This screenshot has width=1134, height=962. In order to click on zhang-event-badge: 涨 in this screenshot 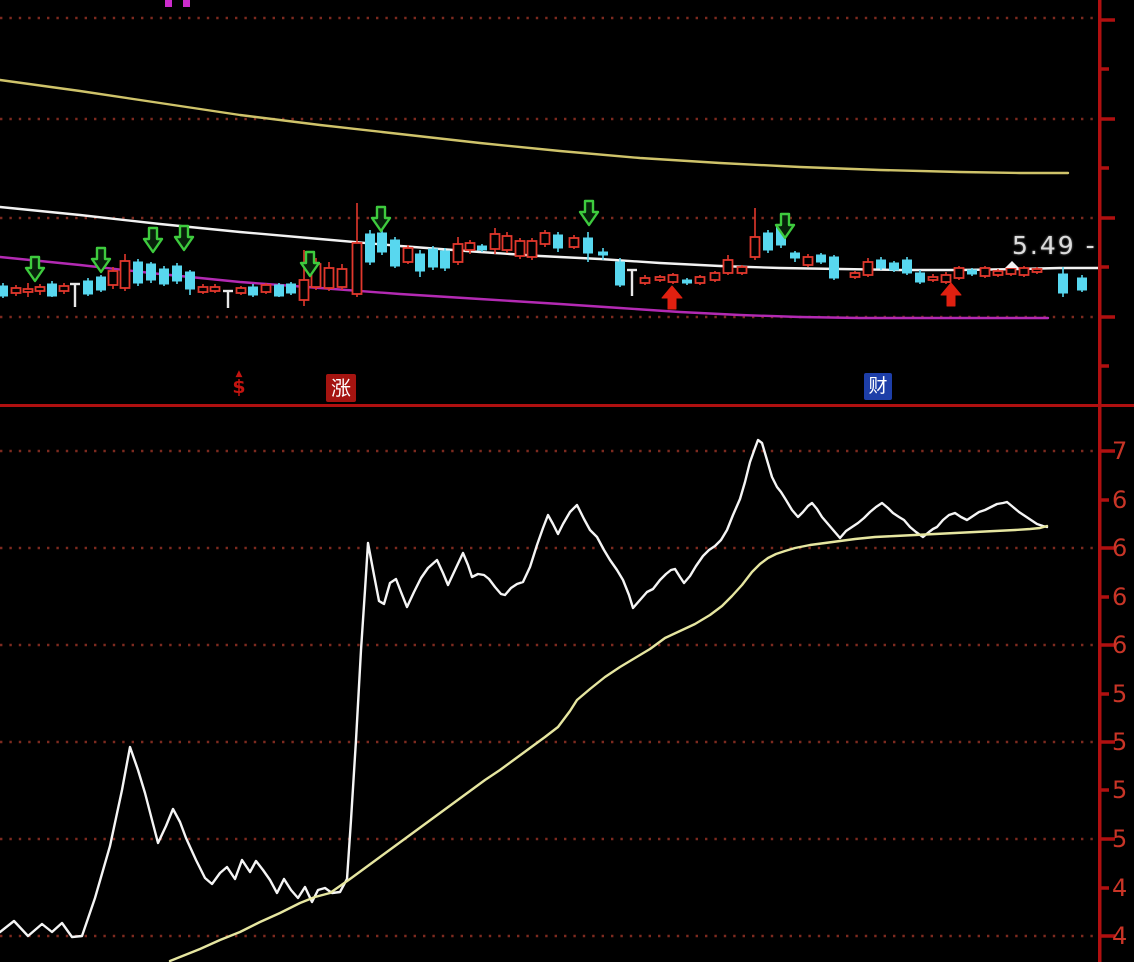, I will do `click(341, 388)`.